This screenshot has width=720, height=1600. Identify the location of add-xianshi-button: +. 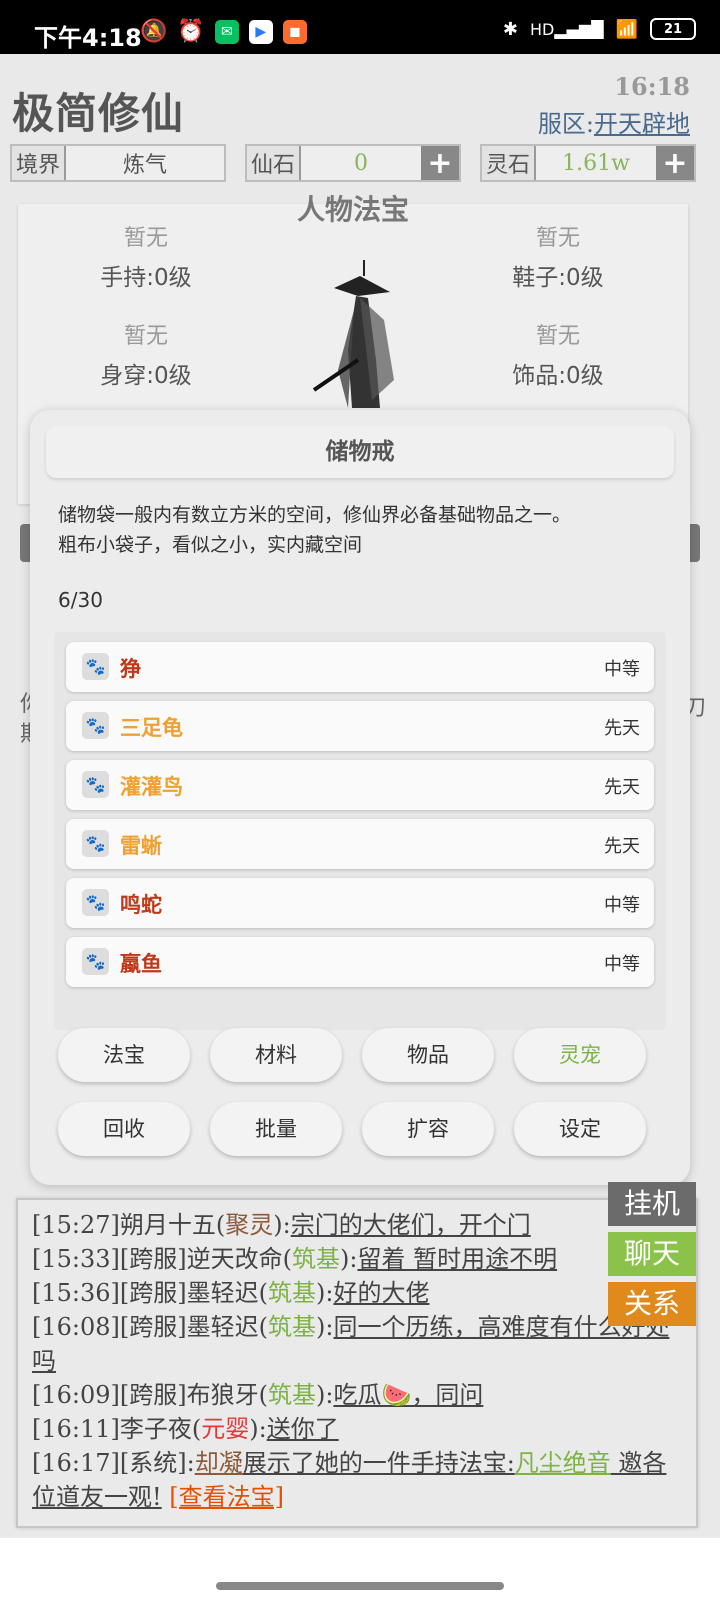
(440, 163).